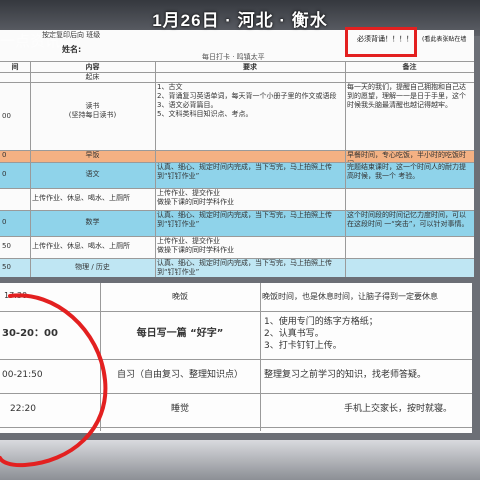 The height and width of the screenshot is (480, 480). Describe the element at coordinates (92, 67) in the screenshot. I see `header-content: 内容` at that location.